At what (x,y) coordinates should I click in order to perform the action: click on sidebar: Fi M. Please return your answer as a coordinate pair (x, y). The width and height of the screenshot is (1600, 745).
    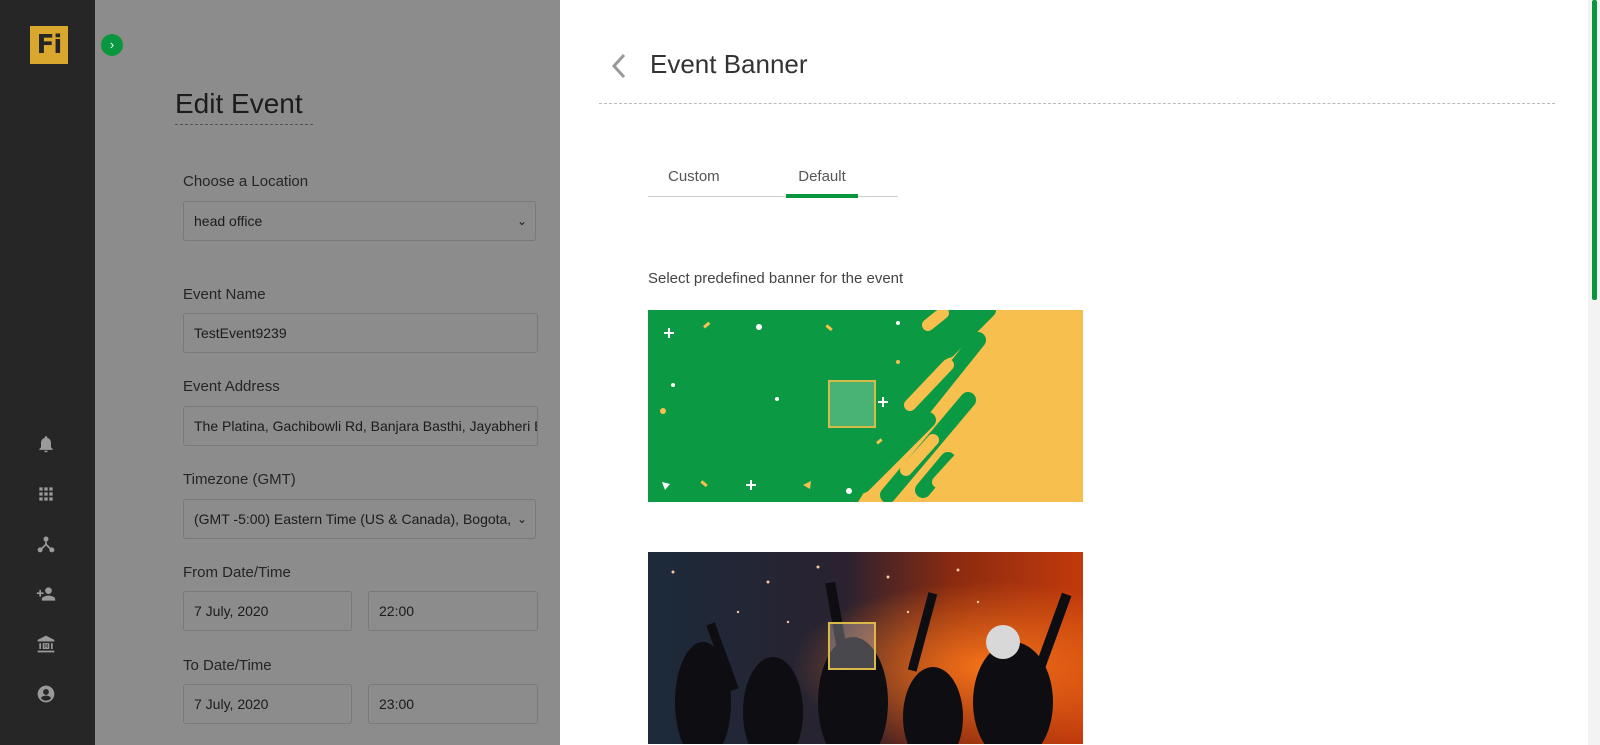
    Looking at the image, I should click on (47, 372).